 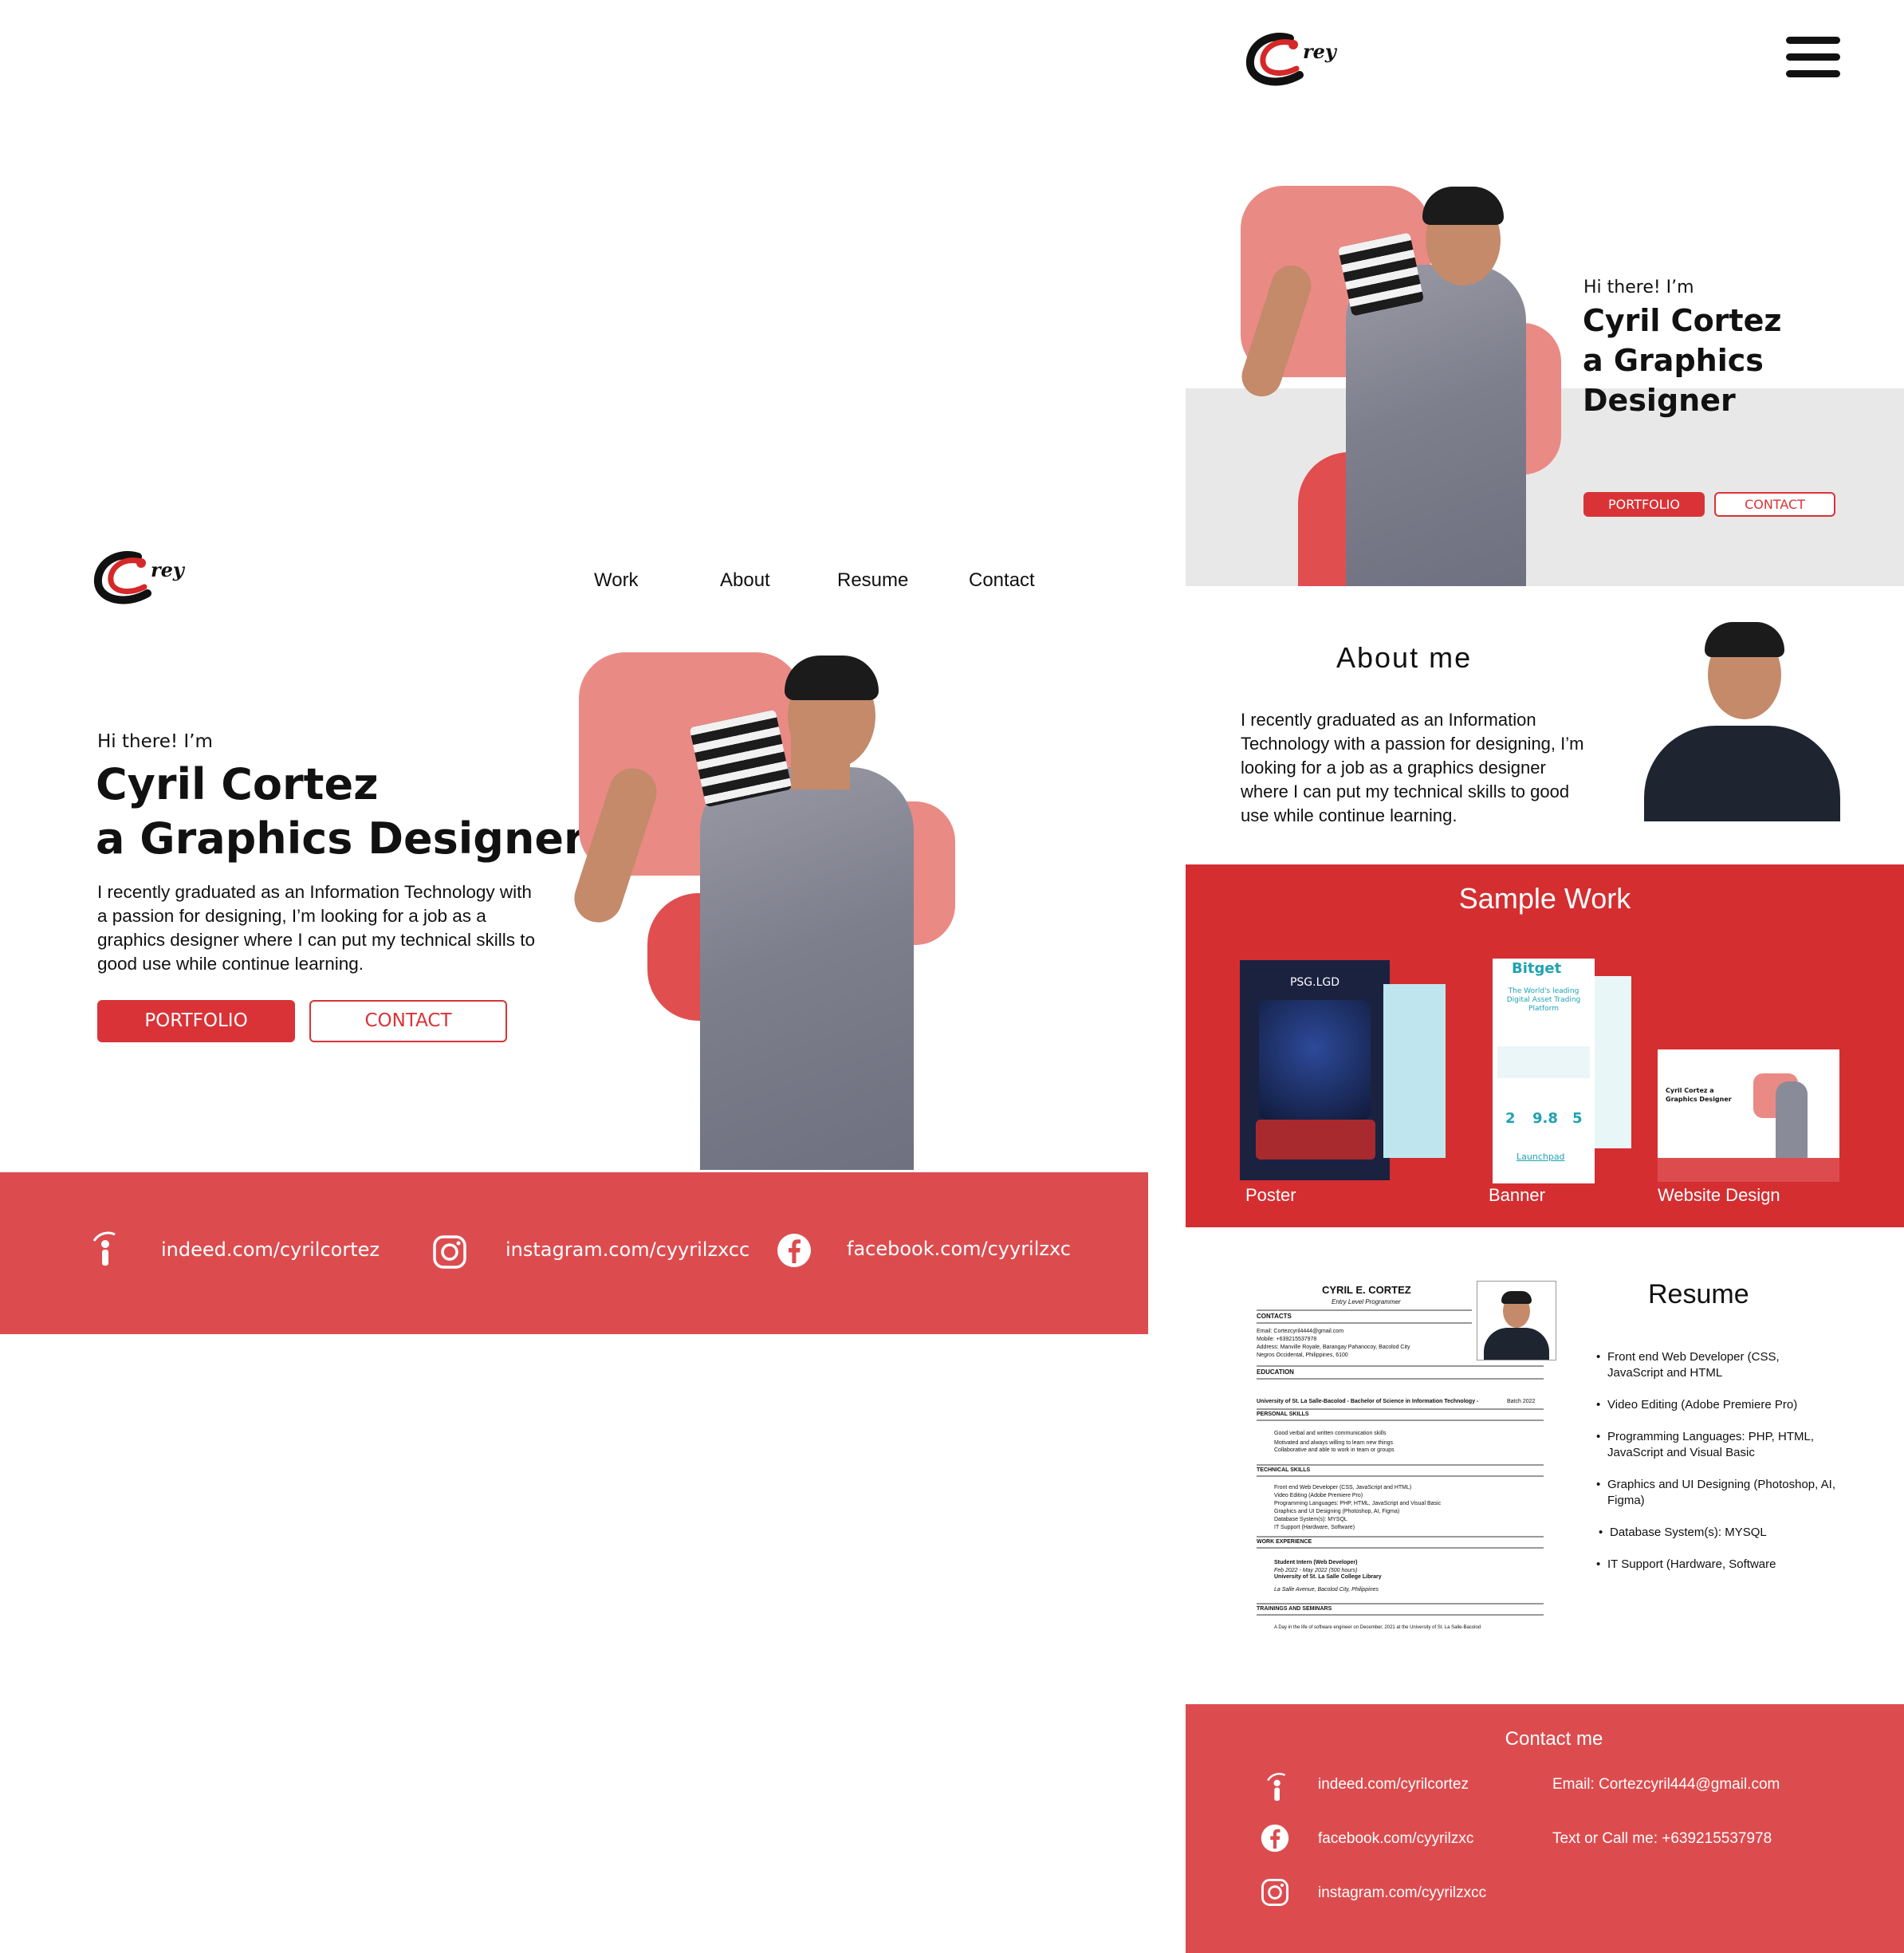 I want to click on poster-title: PSG.LGD, so click(x=1314, y=982).